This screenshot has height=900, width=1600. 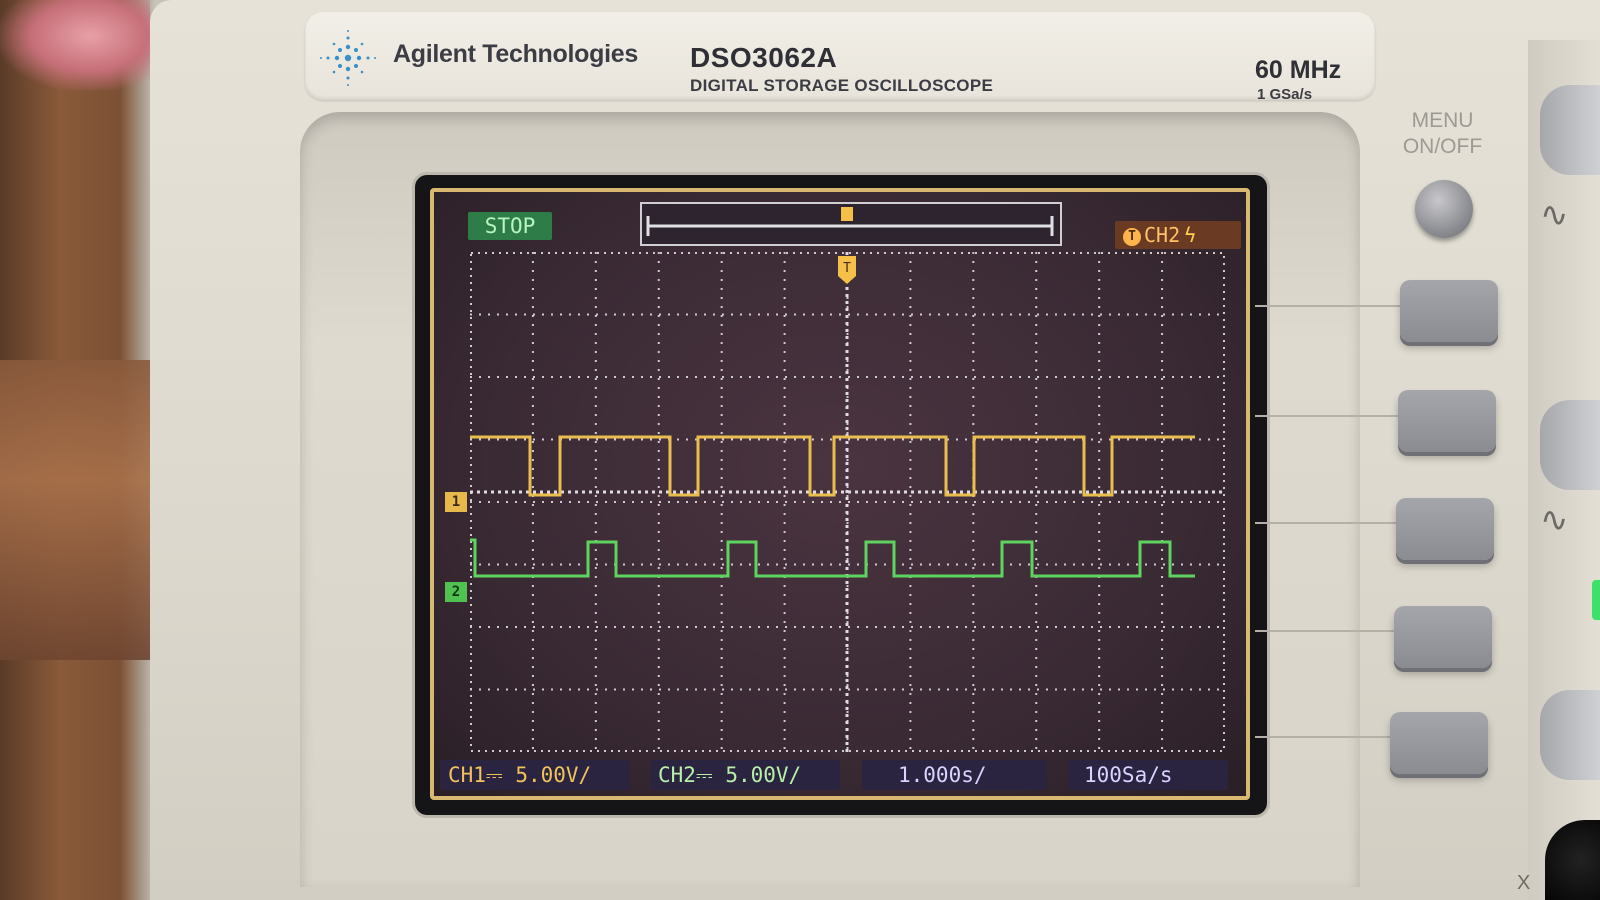 I want to click on edge-trigger-bolt-icon: ϟ, so click(x=1190, y=235).